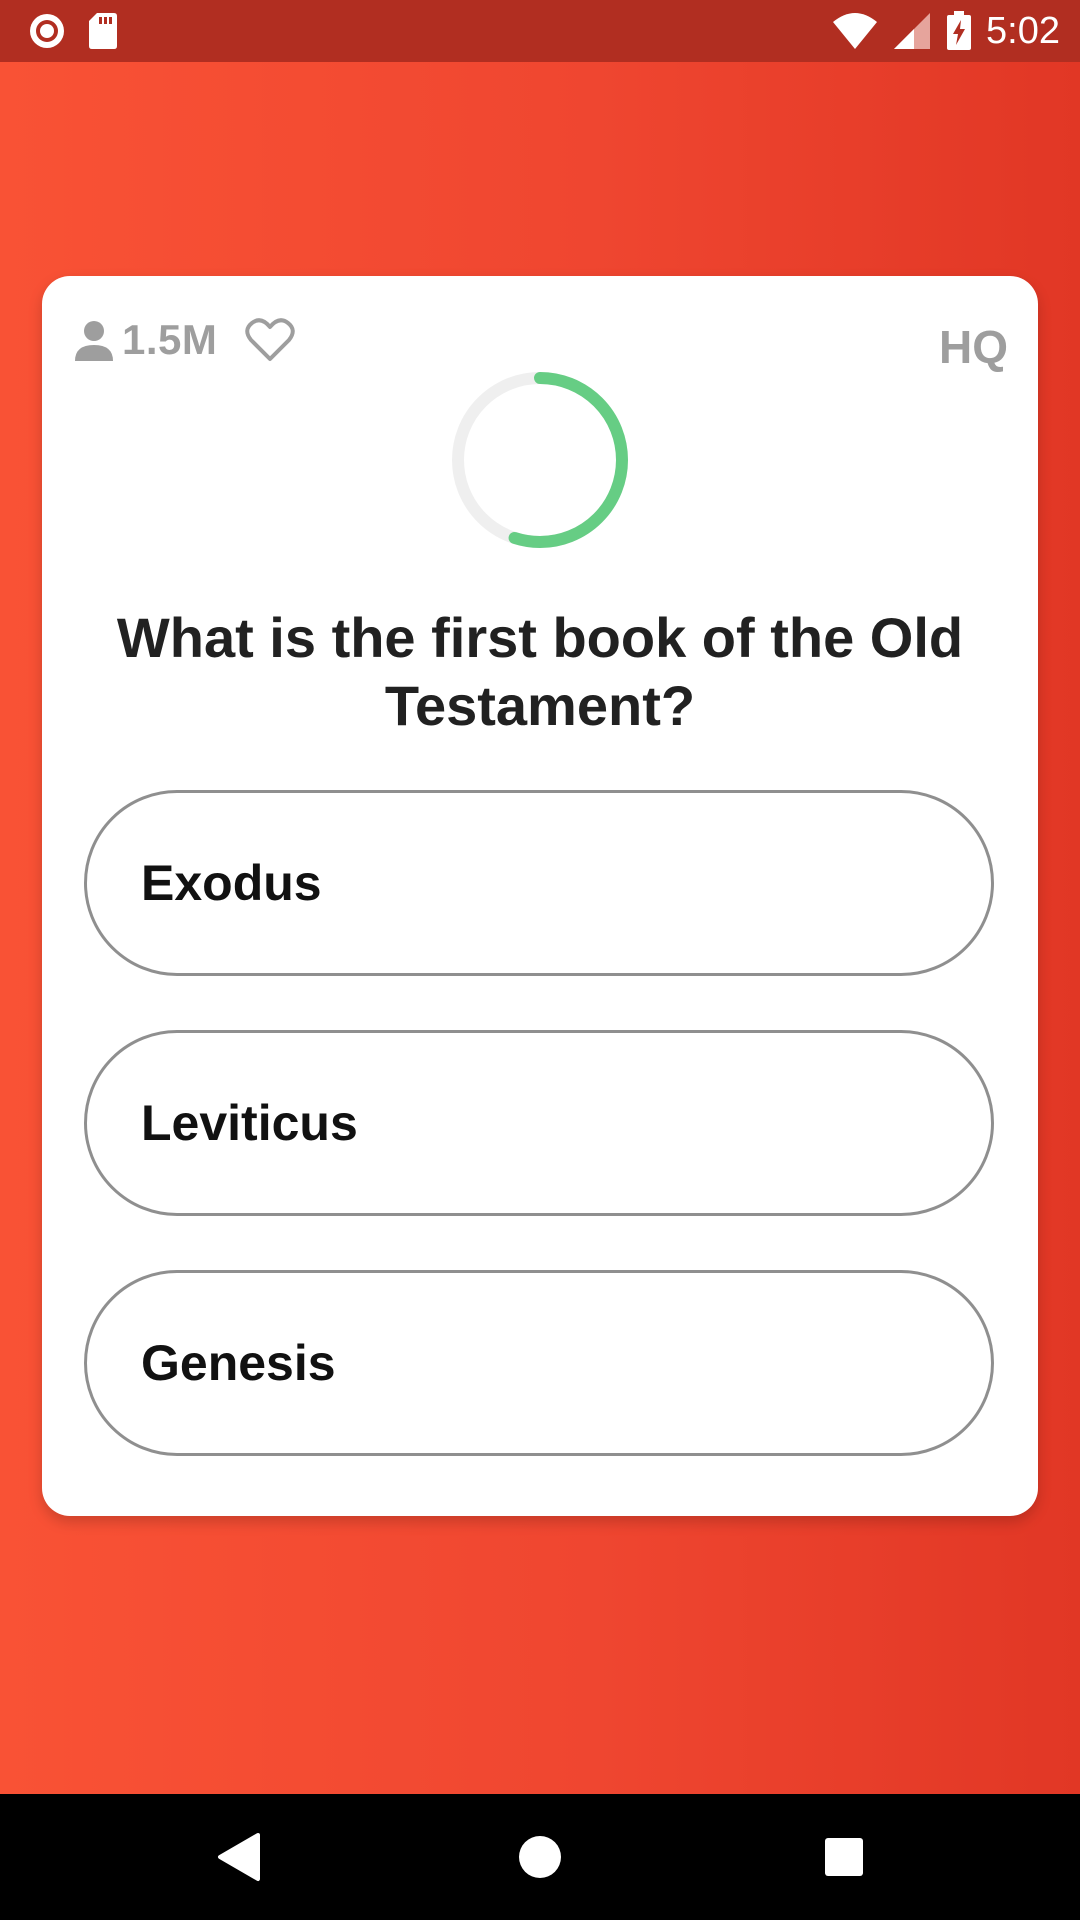 The height and width of the screenshot is (1920, 1080). Describe the element at coordinates (540, 31) in the screenshot. I see `status-bar: 5:02` at that location.